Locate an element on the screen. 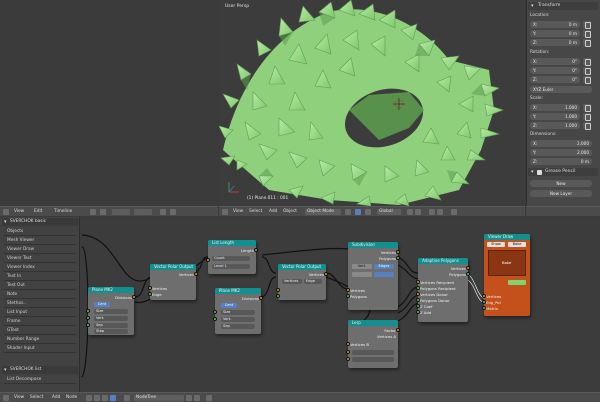 This screenshot has width=600, height=402. tool-item: Viewer Index is located at coordinates (40, 268).